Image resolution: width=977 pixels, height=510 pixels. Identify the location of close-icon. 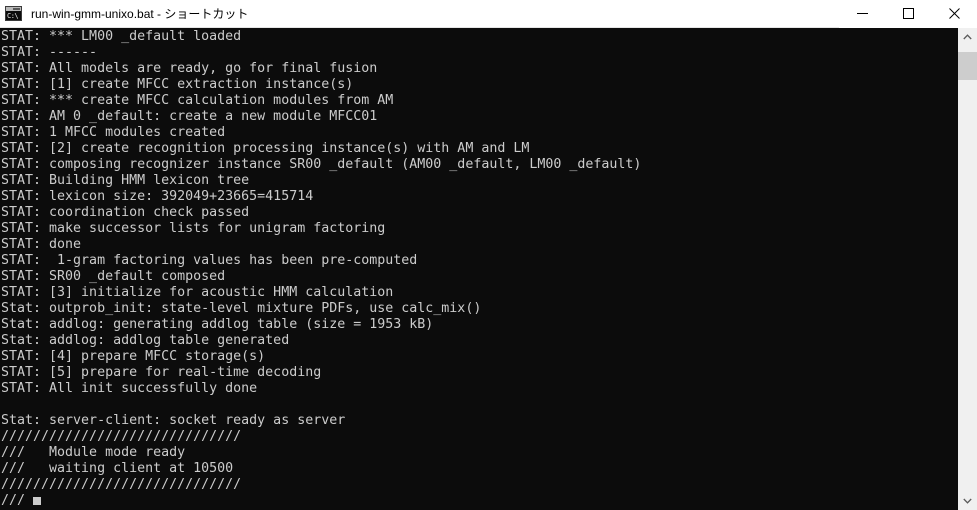
(954, 13).